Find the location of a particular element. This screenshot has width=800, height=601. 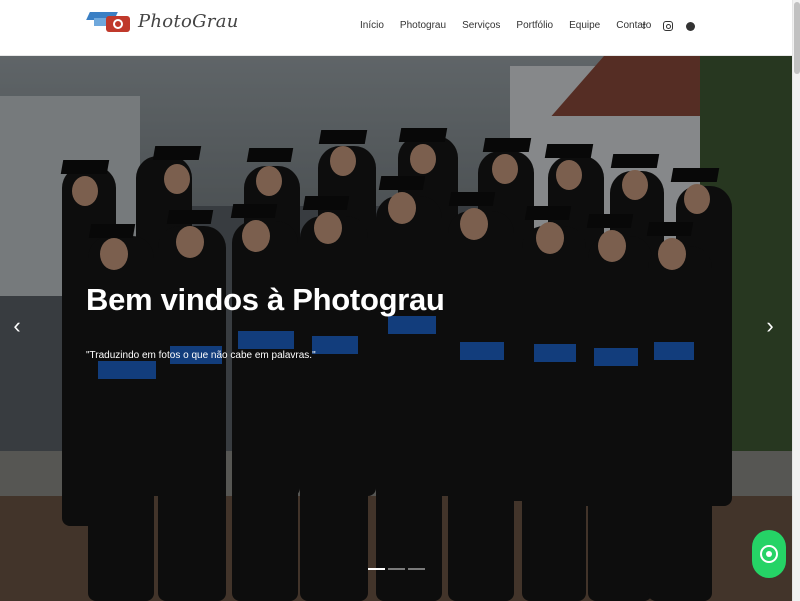

scrollbar-thumb is located at coordinates (797, 38).